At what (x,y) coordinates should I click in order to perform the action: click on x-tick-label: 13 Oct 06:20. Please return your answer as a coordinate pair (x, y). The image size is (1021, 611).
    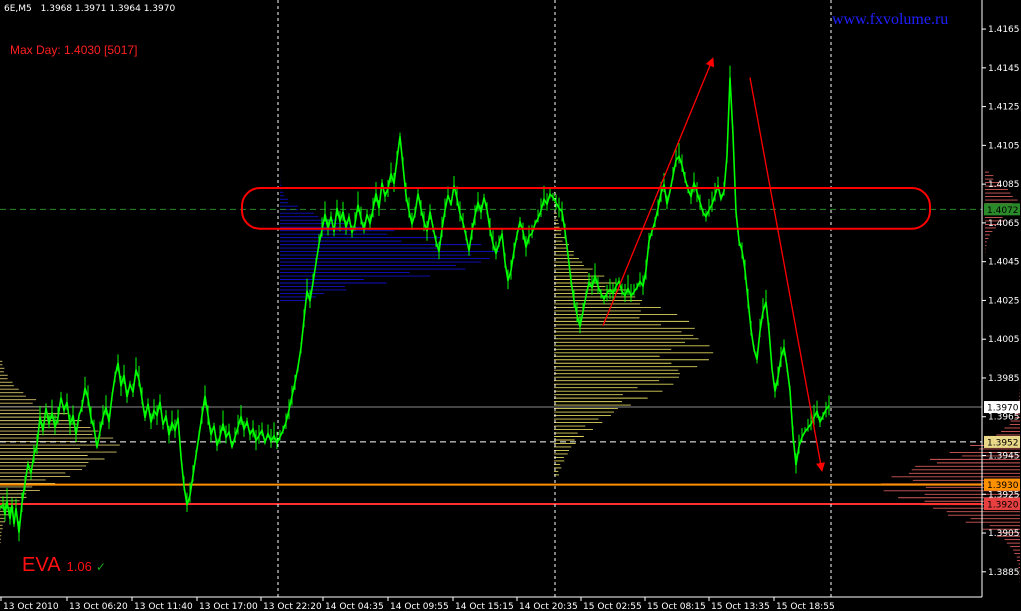
    Looking at the image, I should click on (98, 606).